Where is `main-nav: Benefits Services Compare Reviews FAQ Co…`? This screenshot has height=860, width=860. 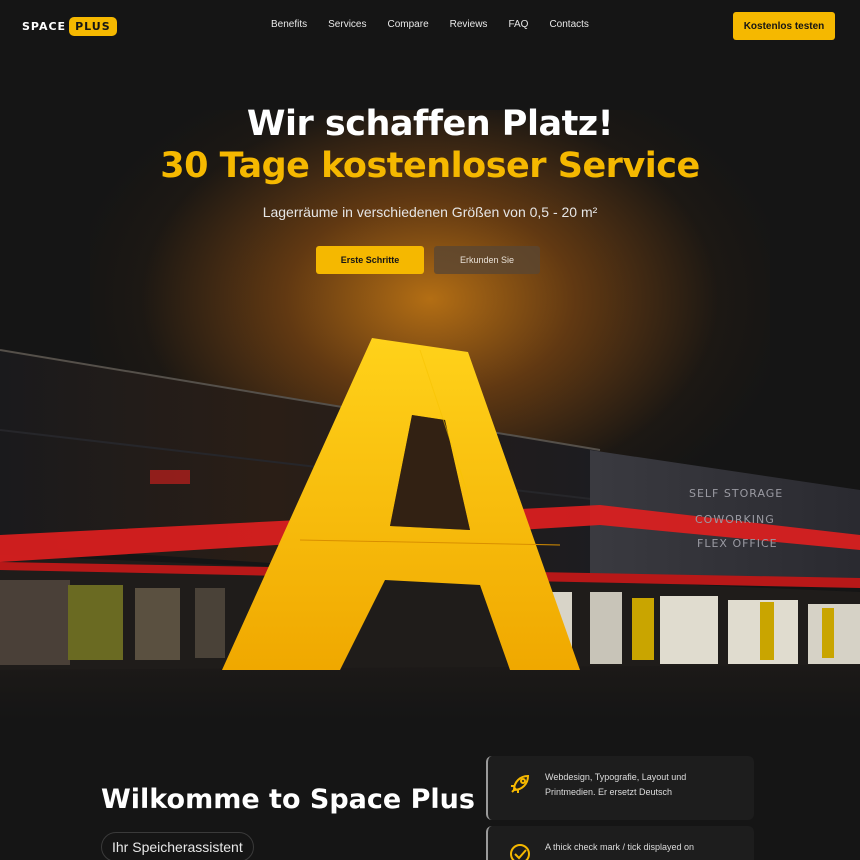
main-nav: Benefits Services Compare Reviews FAQ Co… is located at coordinates (440, 24).